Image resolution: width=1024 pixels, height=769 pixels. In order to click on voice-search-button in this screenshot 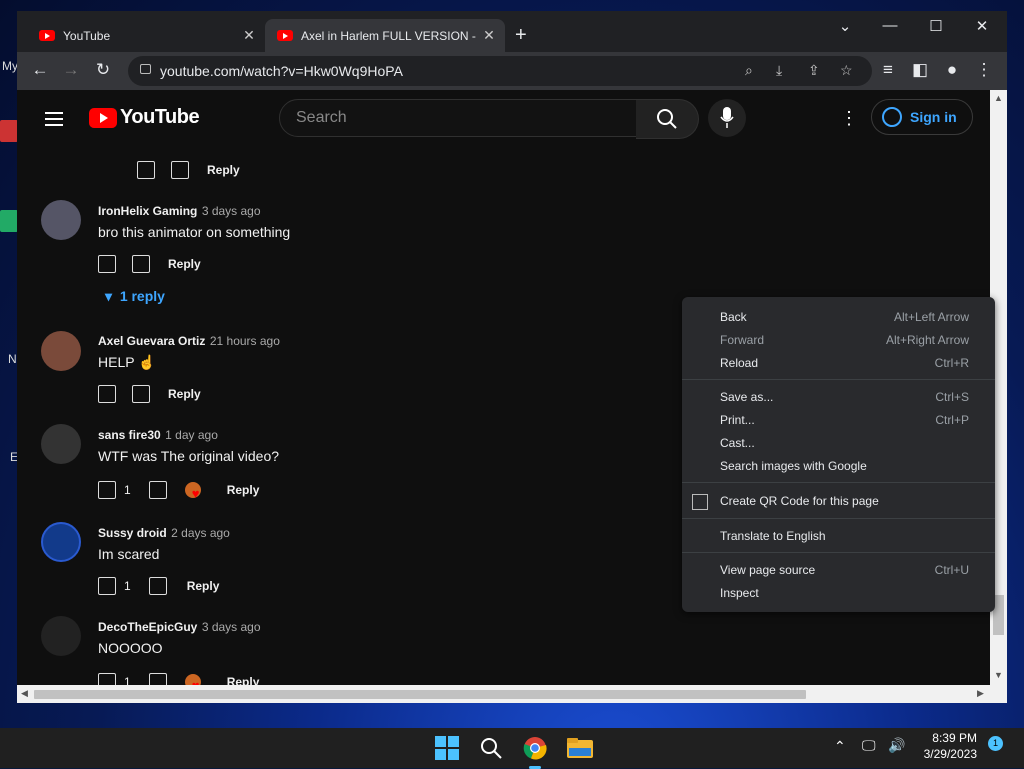, I will do `click(727, 118)`.